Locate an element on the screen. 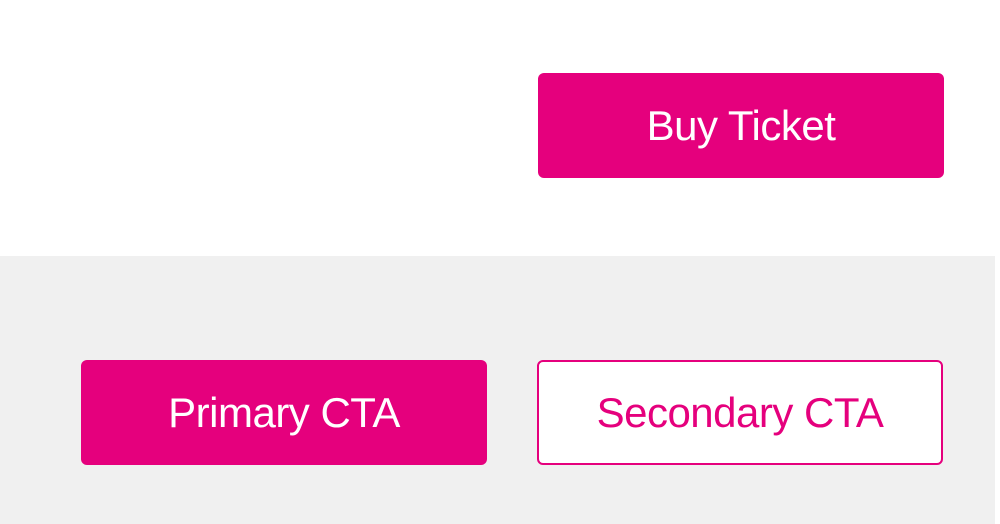 The height and width of the screenshot is (524, 1000). primary-cta-button: Primary CTA is located at coordinates (284, 412).